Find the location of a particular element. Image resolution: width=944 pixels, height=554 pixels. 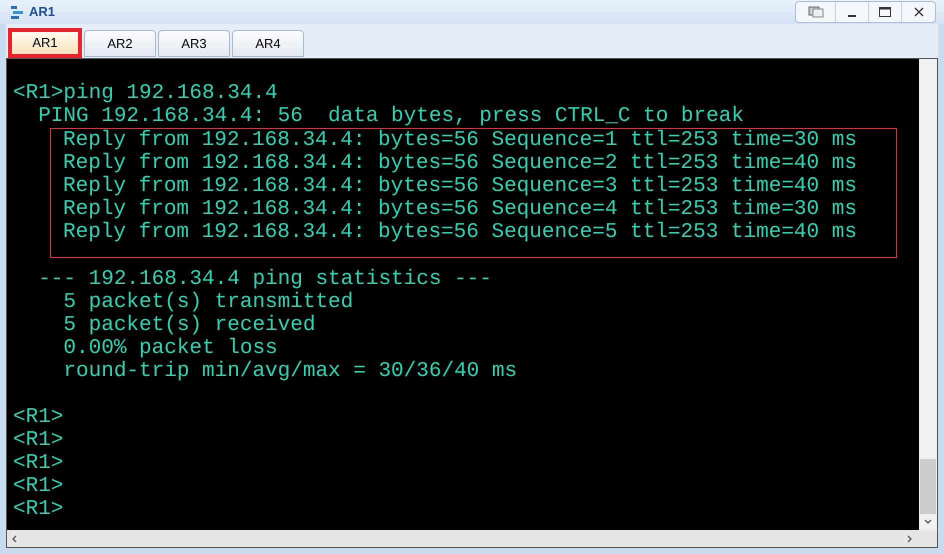

terminal-line: PING 192.168.34.4: 56 data bytes, press CTRL_C to break is located at coordinates (390, 116).